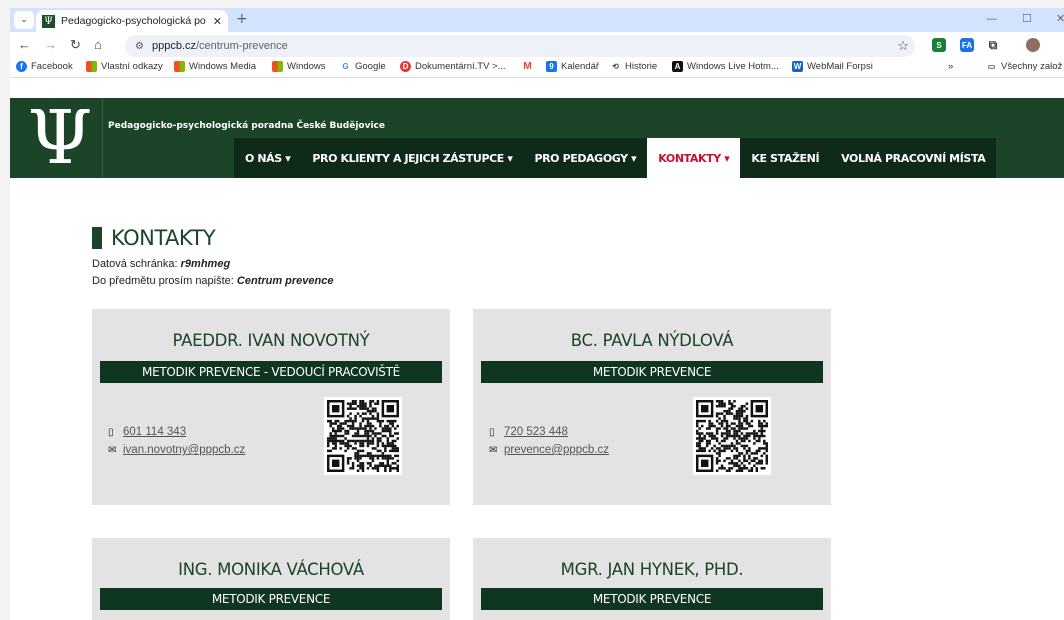 This screenshot has width=1064, height=620. What do you see at coordinates (520, 46) in the screenshot?
I see `address-bar: ⚙ pppcb.cz/centrum-prevence ☆` at bounding box center [520, 46].